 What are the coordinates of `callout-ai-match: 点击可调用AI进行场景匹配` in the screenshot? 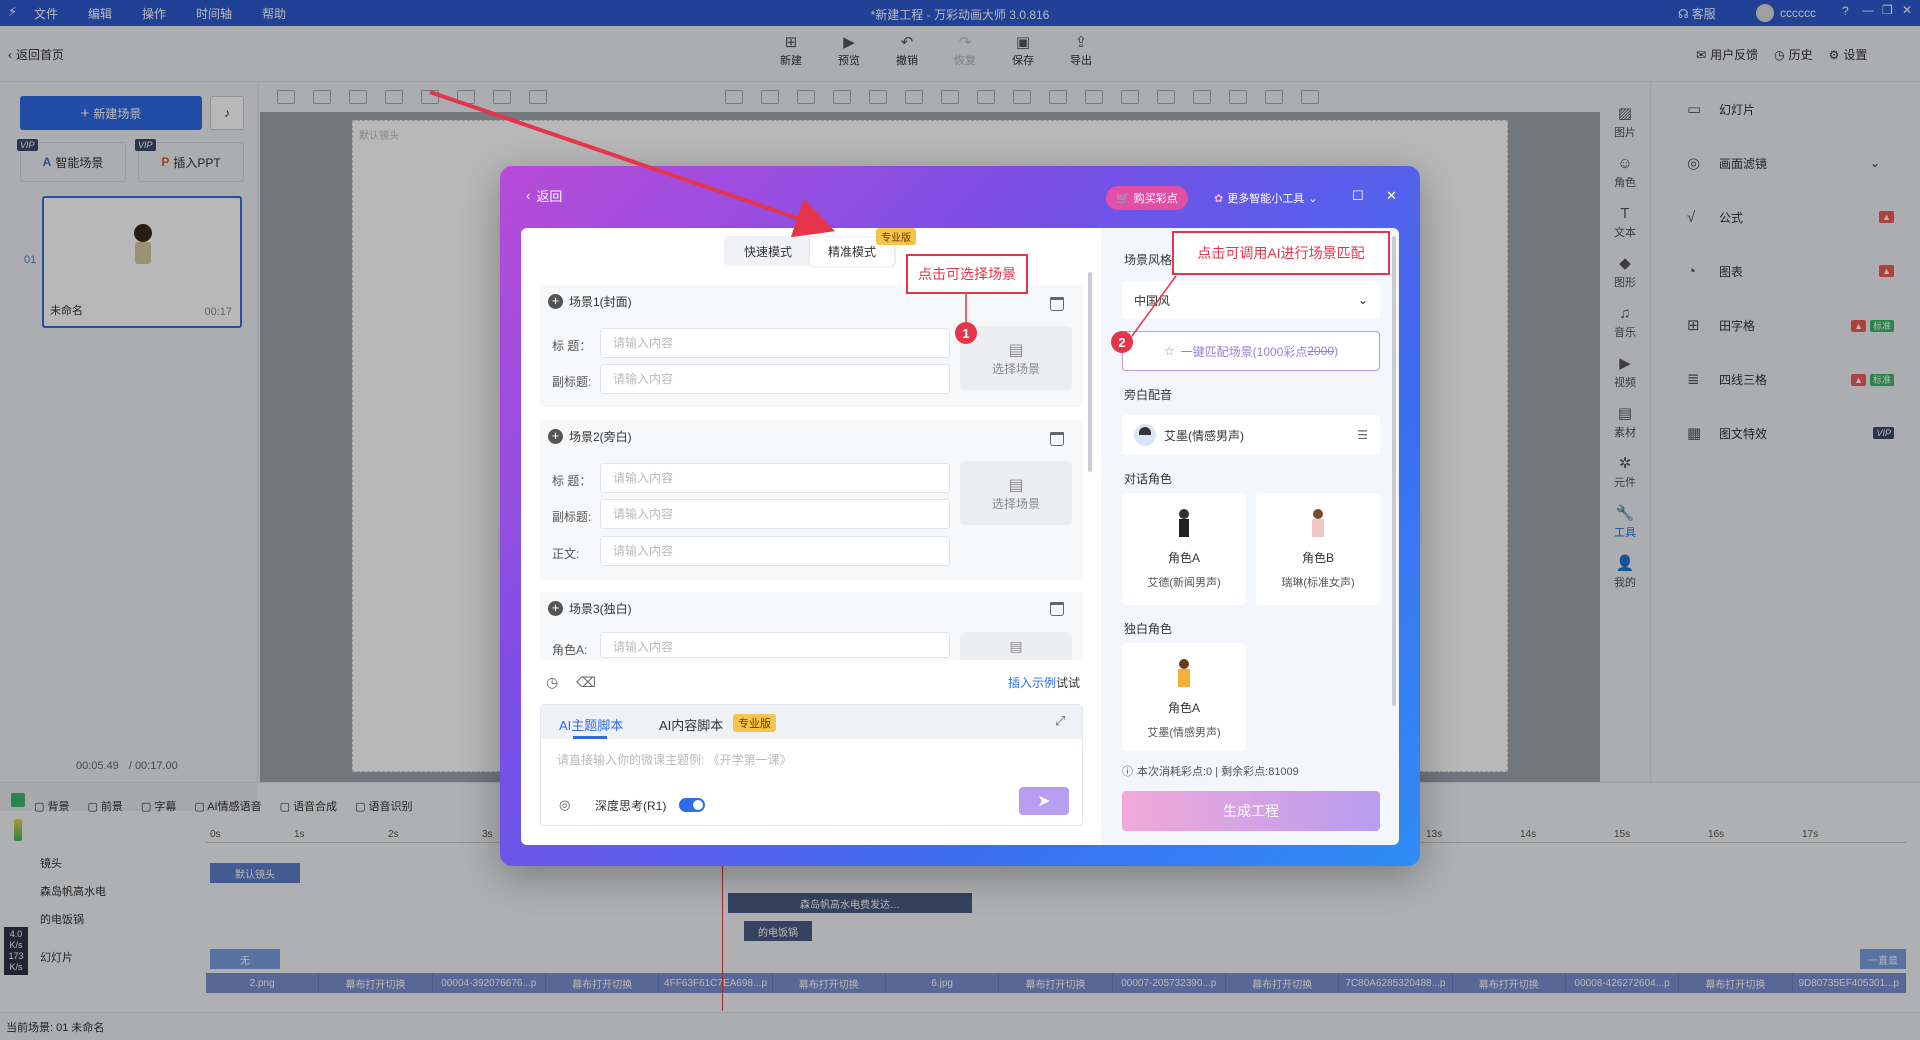 It's located at (1281, 253).